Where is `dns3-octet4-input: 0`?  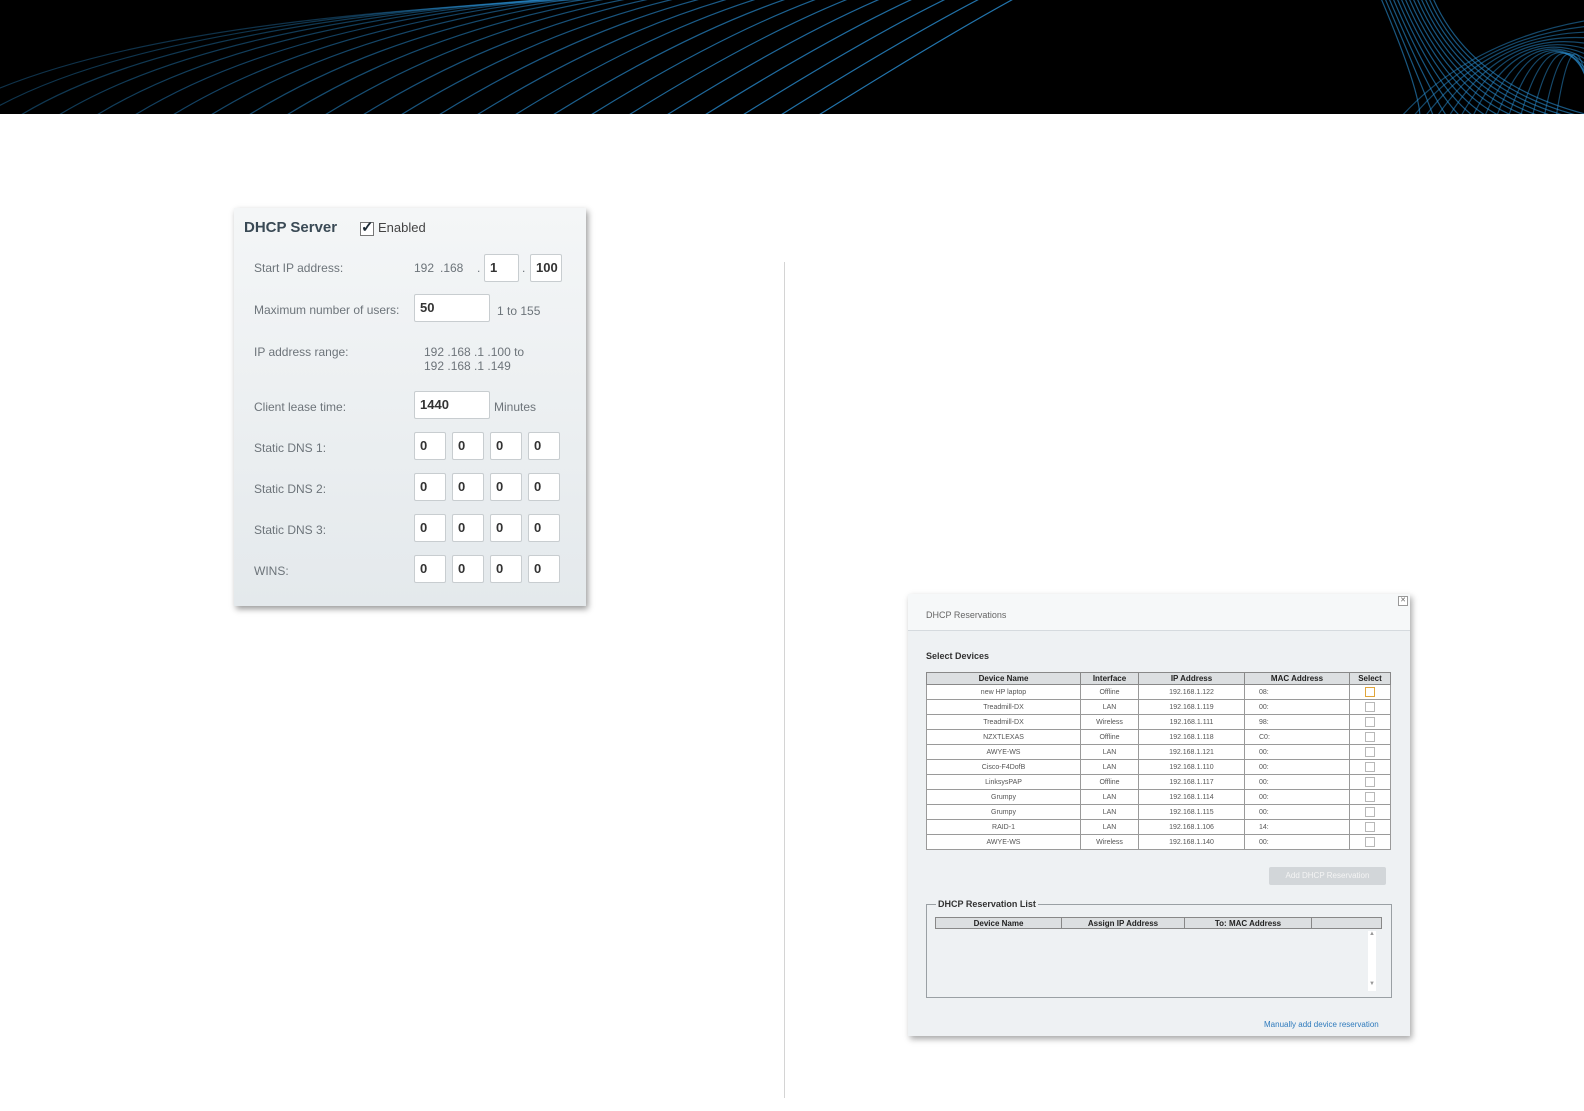
dns3-octet4-input: 0 is located at coordinates (544, 528).